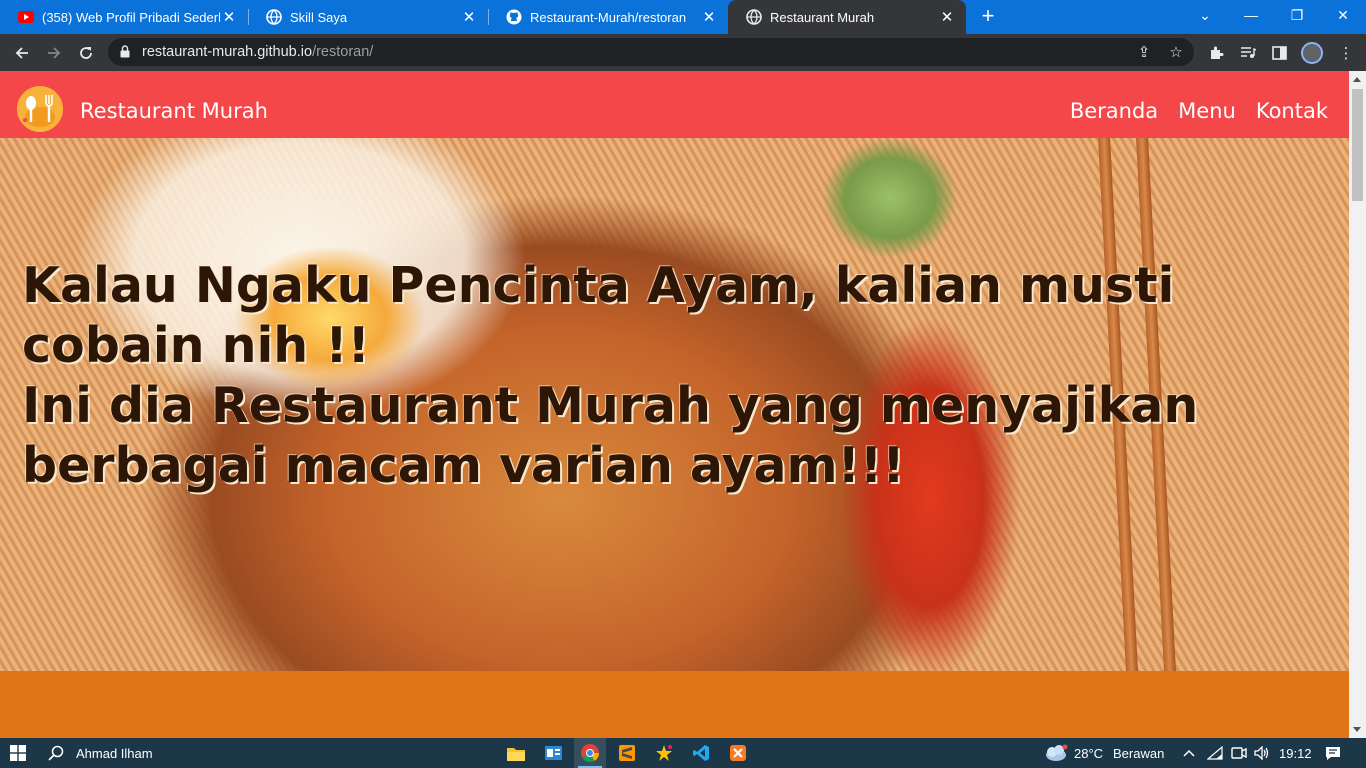  Describe the element at coordinates (1312, 53) in the screenshot. I see `profile-avatar` at that location.